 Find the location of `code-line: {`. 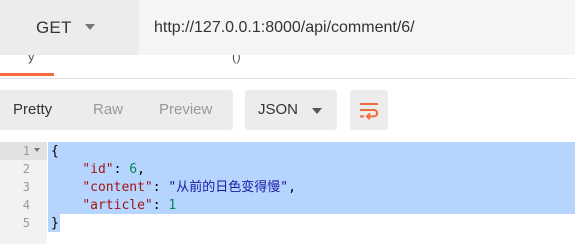

code-line: { is located at coordinates (55, 152).